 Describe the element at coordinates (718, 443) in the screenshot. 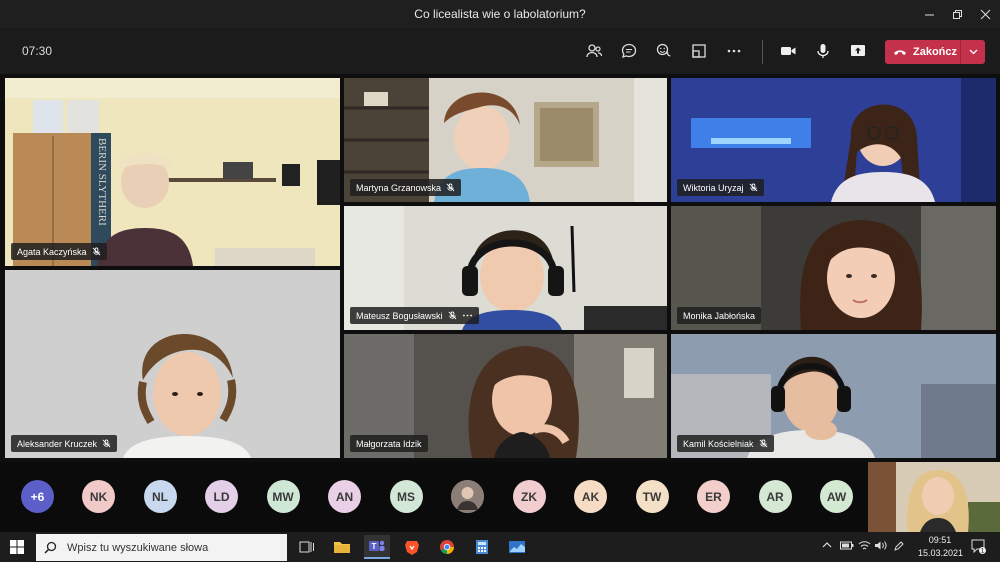

I see `participant-name: Kamil Kościelniak` at that location.